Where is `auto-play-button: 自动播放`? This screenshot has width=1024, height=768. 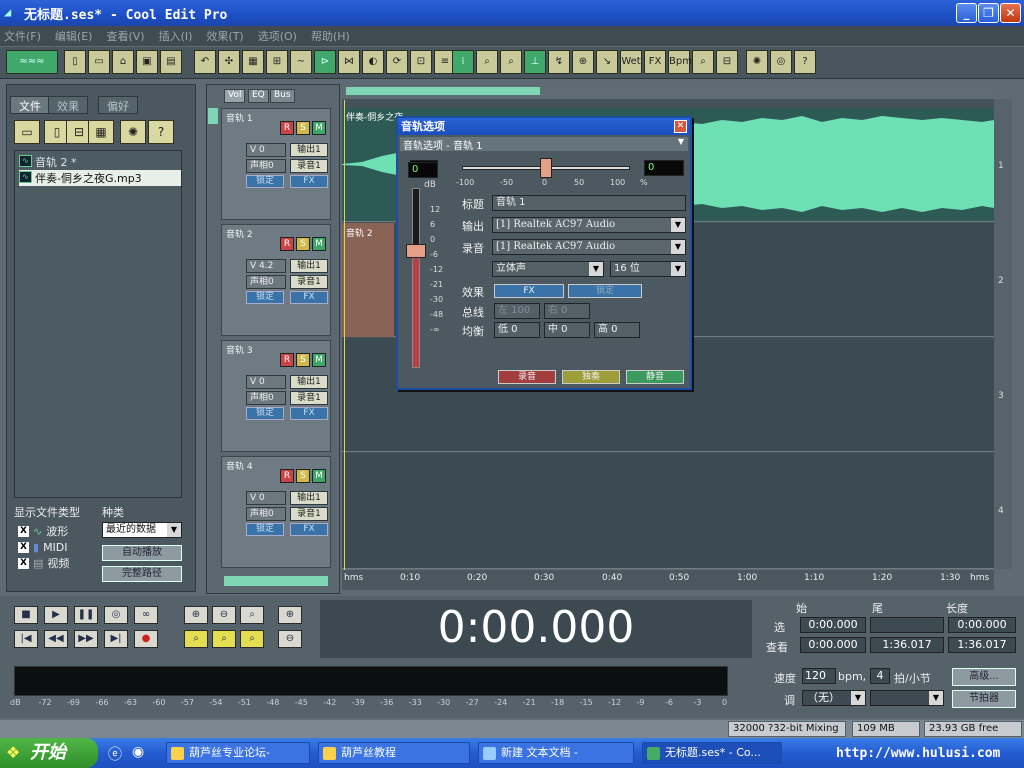
auto-play-button: 自动播放 is located at coordinates (142, 553).